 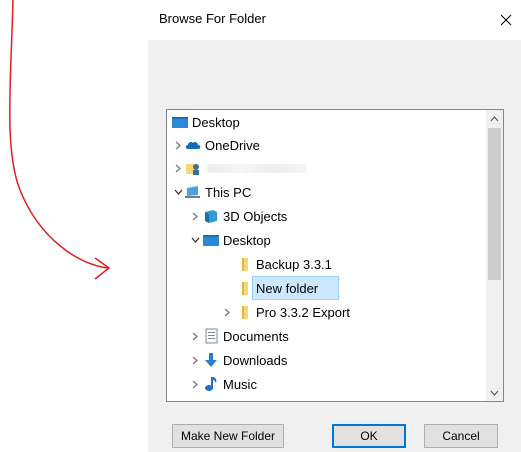 I want to click on scroll-up-button, so click(x=494, y=118).